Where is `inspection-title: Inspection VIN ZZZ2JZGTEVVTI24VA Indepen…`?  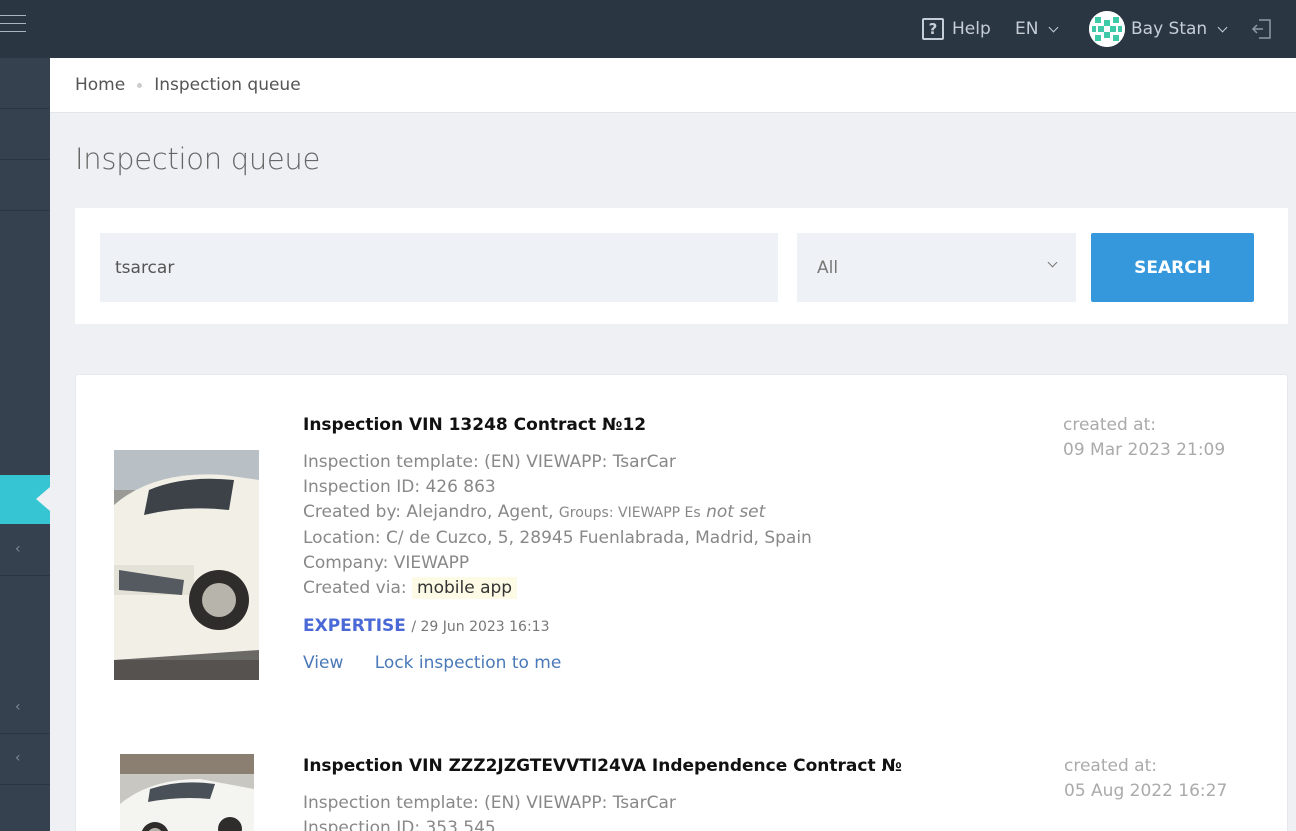 inspection-title: Inspection VIN ZZZ2JZGTEVVTI24VA Indepen… is located at coordinates (602, 766).